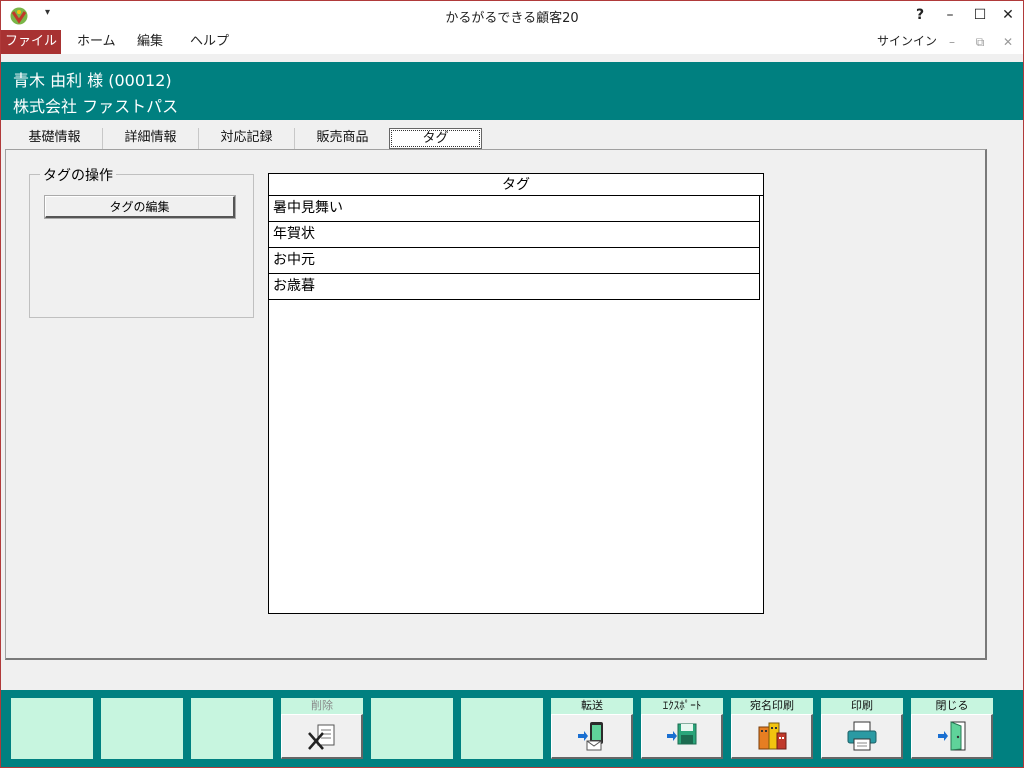 The image size is (1024, 768). Describe the element at coordinates (320, 737) in the screenshot. I see `delete-icon` at that location.